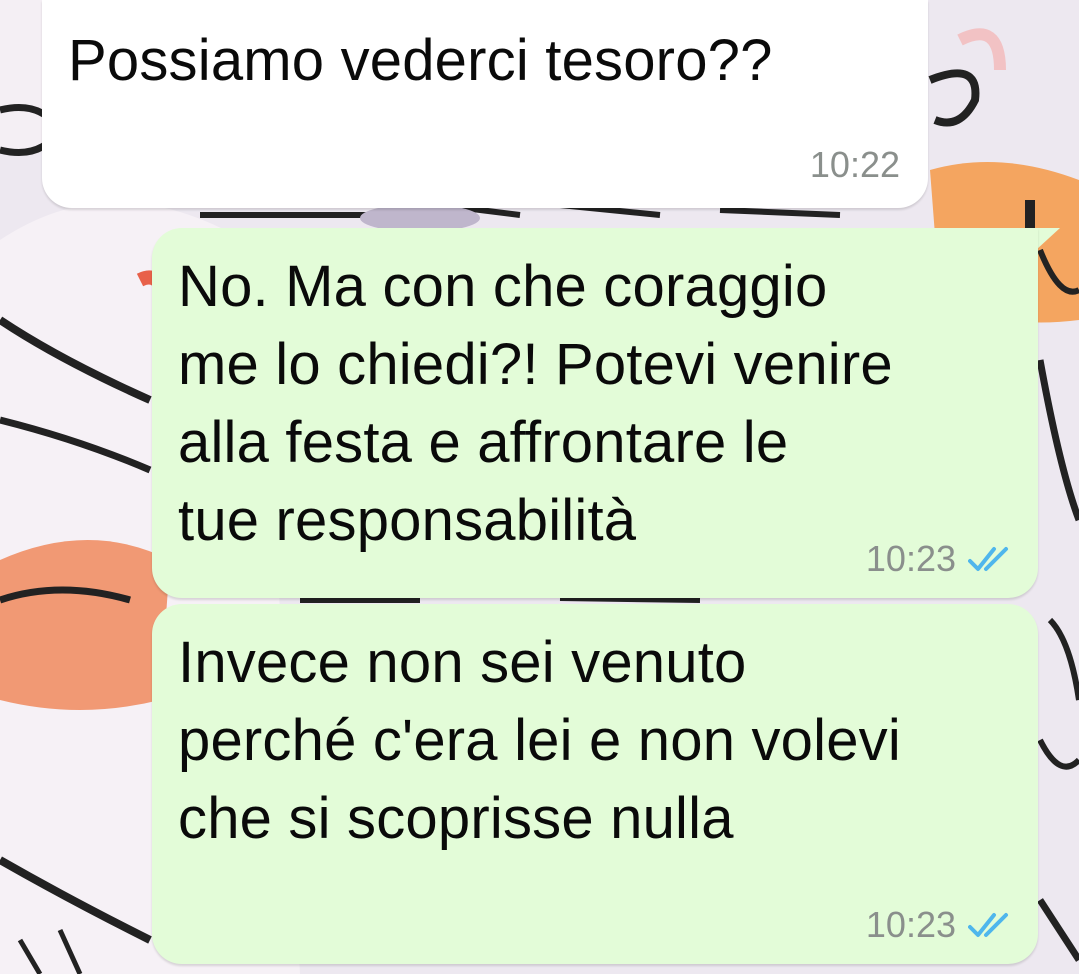 This screenshot has width=1079, height=974. I want to click on message-text: Possiamo vederci tesoro??, so click(420, 60).